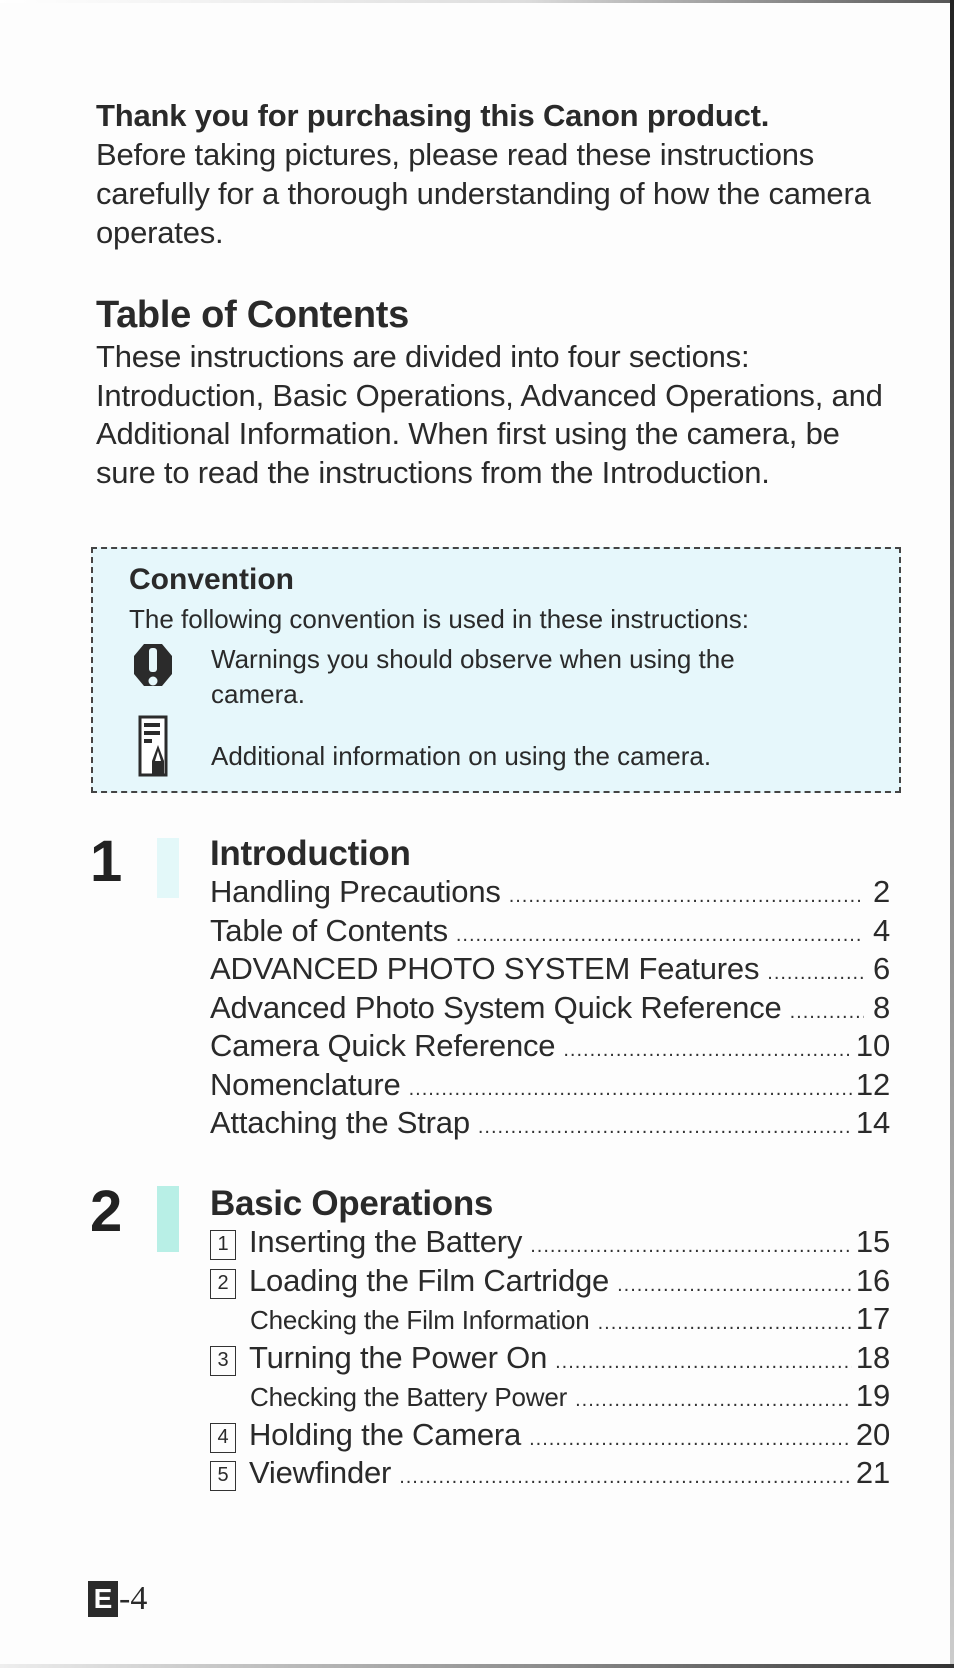 The width and height of the screenshot is (954, 1668). I want to click on toc-entry: Handling Precautions 2, so click(550, 893).